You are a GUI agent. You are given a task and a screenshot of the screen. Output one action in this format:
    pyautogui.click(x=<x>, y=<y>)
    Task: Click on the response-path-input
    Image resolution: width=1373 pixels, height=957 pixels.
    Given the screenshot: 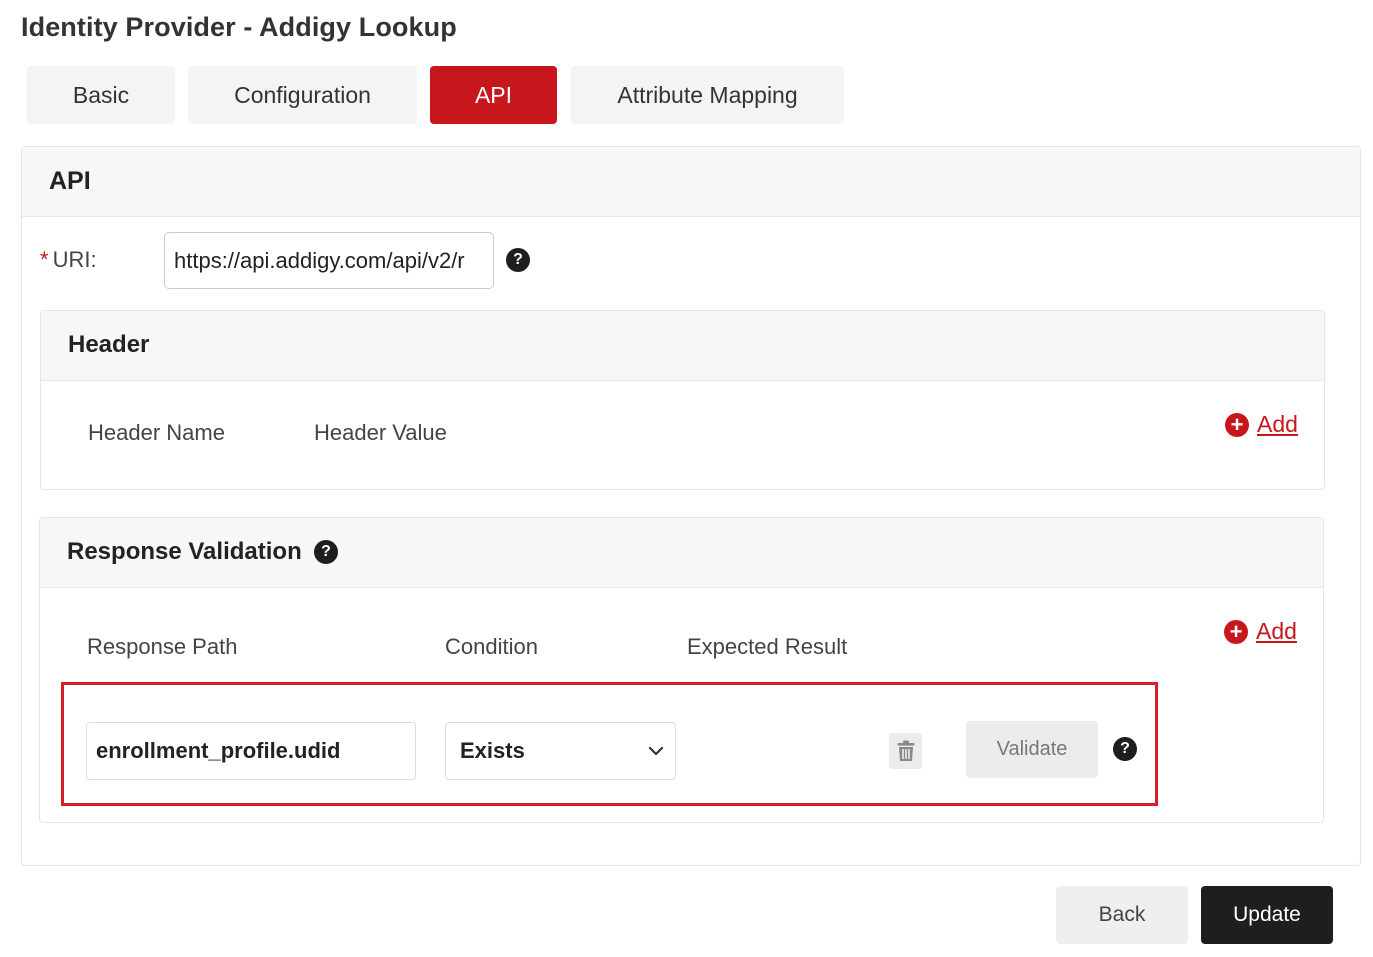 What is the action you would take?
    pyautogui.click(x=251, y=751)
    